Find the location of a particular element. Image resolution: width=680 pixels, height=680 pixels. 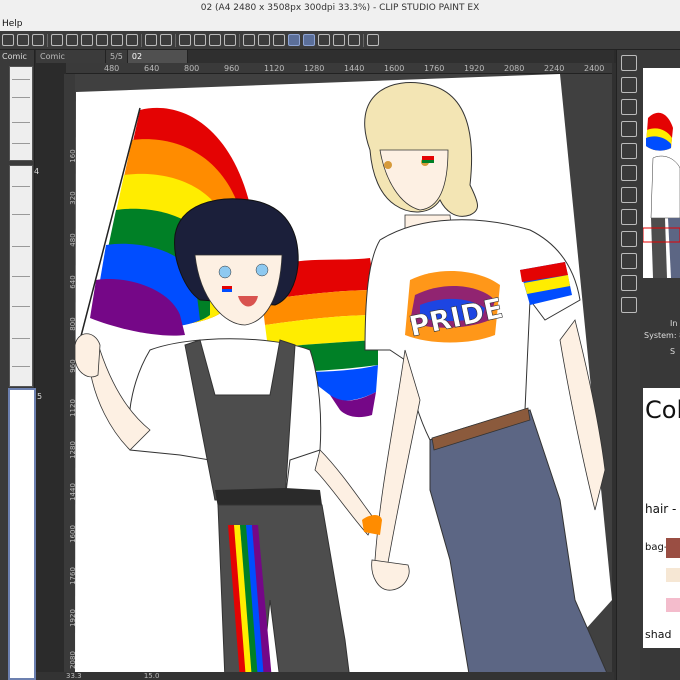

ruler-tick-label: 2400 is located at coordinates (594, 68).